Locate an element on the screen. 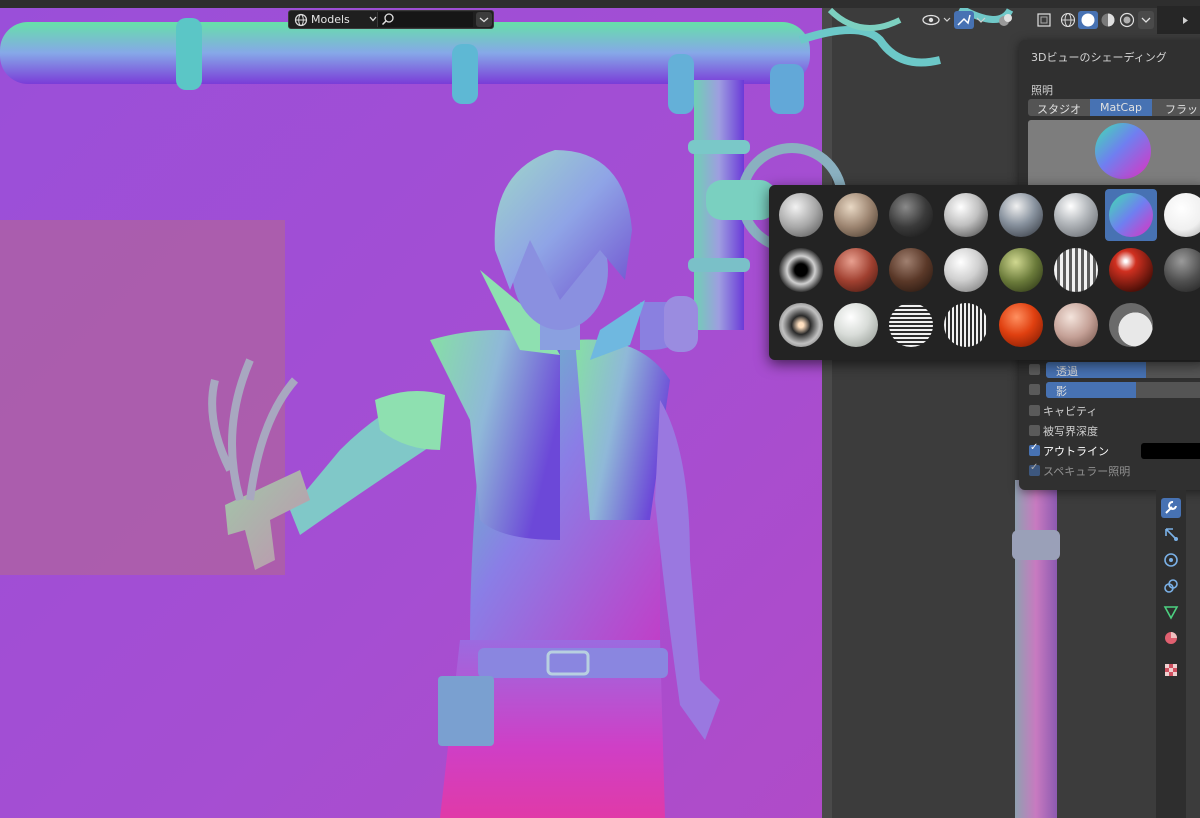 The height and width of the screenshot is (818, 1200). tab-modifiers is located at coordinates (1171, 508).